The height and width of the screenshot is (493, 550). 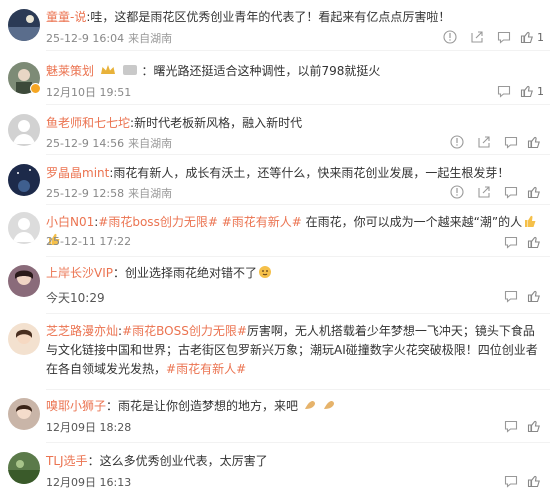 I want to click on comment-text: 雨花有新人，成长有沃土，还等什么，快来雨花创业发展，一起生根发芽！, so click(x=311, y=173).